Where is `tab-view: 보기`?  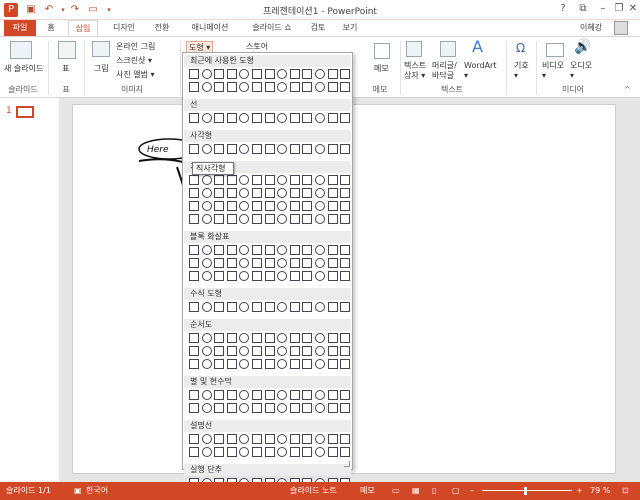
tab-view: 보기 is located at coordinates (350, 28).